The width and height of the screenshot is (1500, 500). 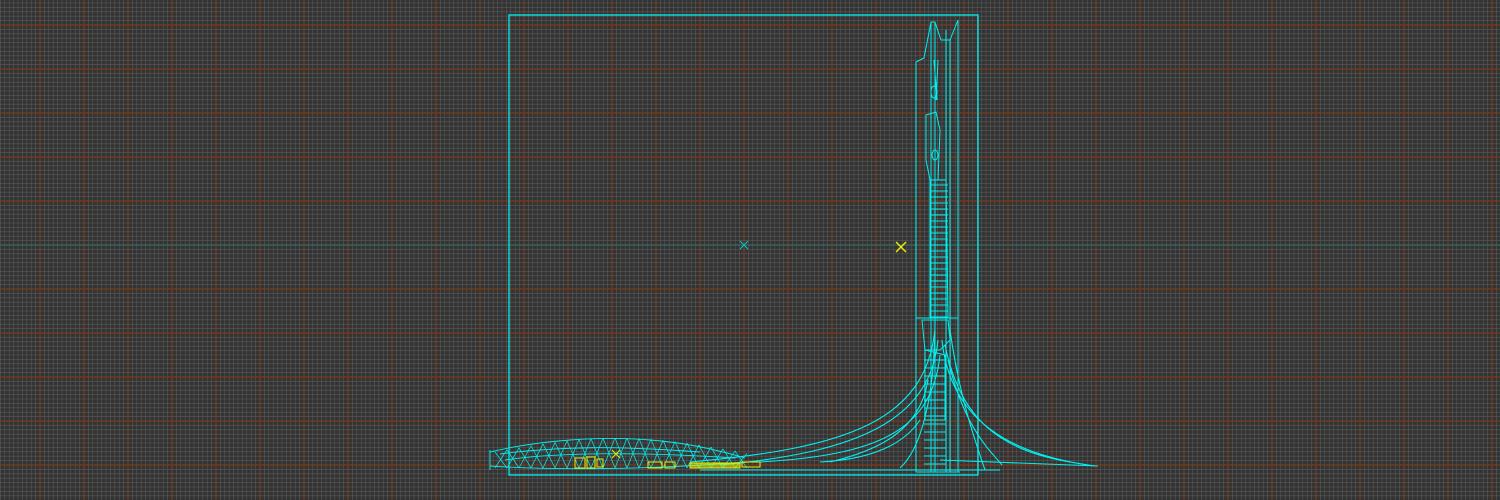 I want to click on tower-wireframe, so click(x=937, y=246).